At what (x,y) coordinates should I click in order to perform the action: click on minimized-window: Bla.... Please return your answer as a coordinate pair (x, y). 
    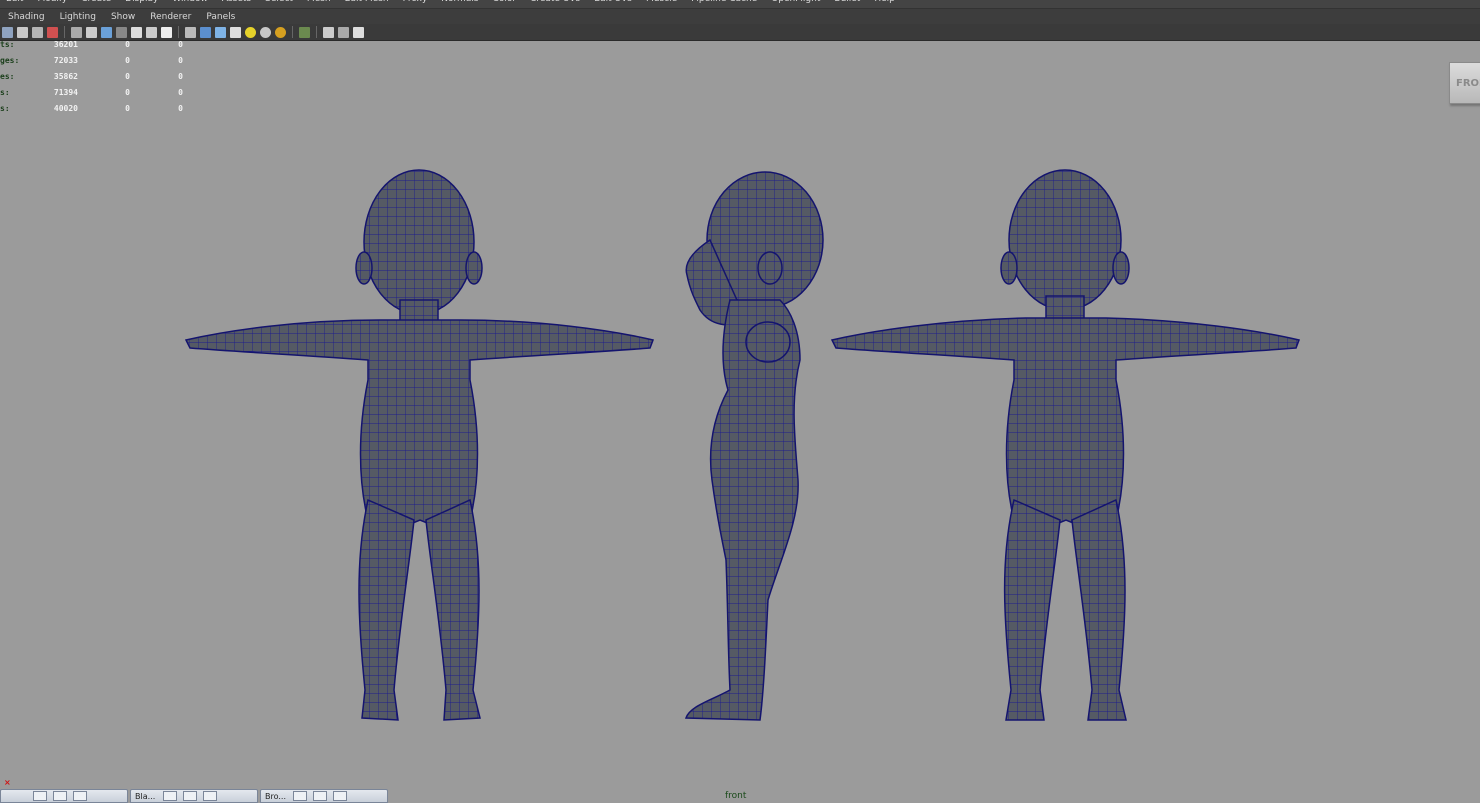
    Looking at the image, I should click on (194, 796).